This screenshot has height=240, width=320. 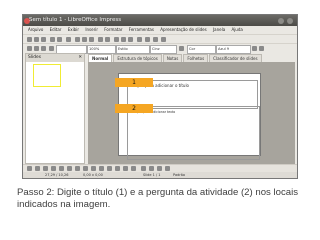 I want to click on line-style-icon, so click(x=51, y=48).